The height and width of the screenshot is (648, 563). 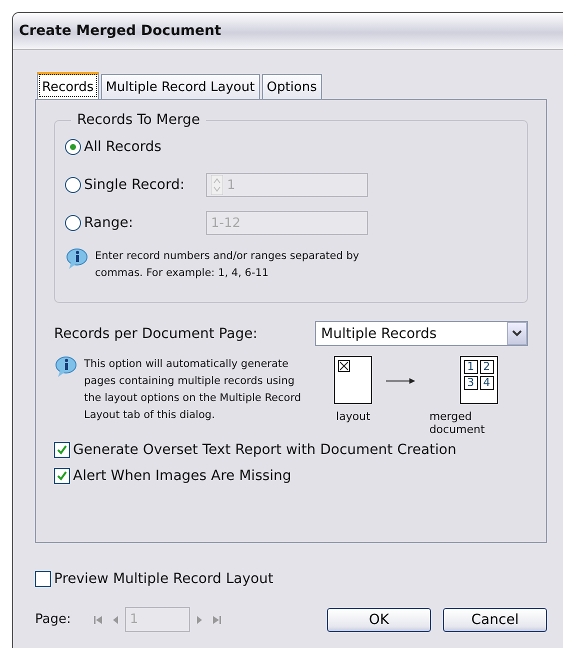 I want to click on radio-label: Range:, so click(x=109, y=223).